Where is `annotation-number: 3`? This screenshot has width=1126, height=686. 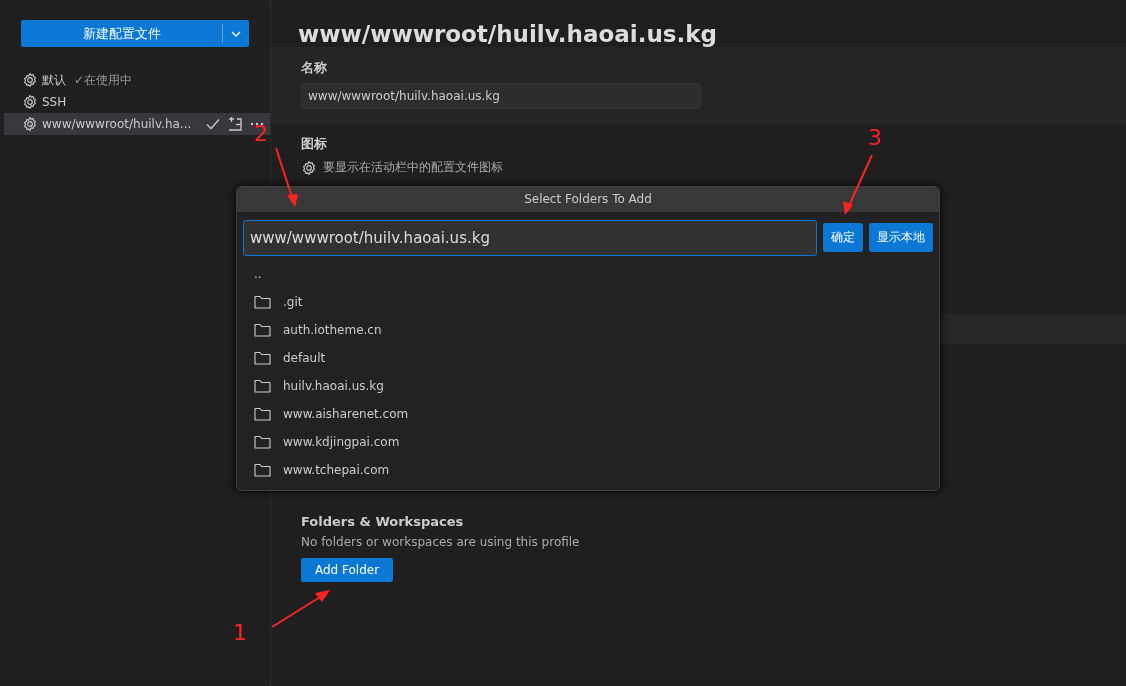
annotation-number: 3 is located at coordinates (875, 137).